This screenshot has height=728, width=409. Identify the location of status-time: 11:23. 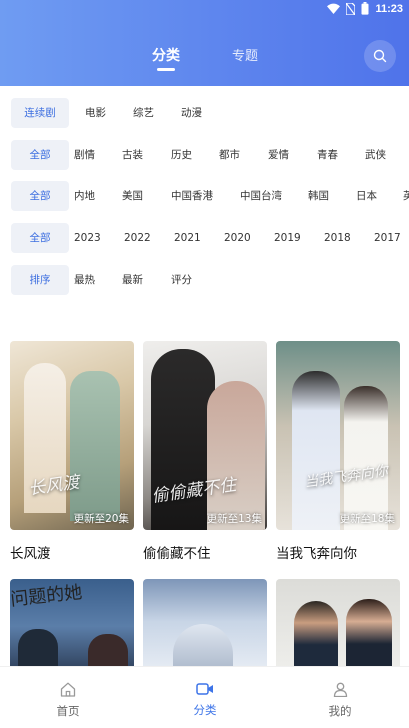
(389, 8).